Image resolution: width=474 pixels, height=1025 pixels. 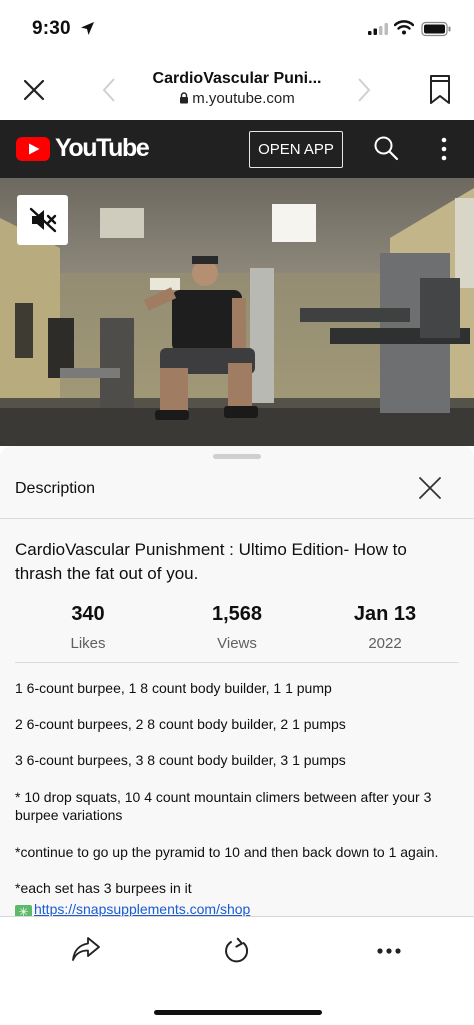 What do you see at coordinates (385, 643) in the screenshot?
I see `publish-year: 2022` at bounding box center [385, 643].